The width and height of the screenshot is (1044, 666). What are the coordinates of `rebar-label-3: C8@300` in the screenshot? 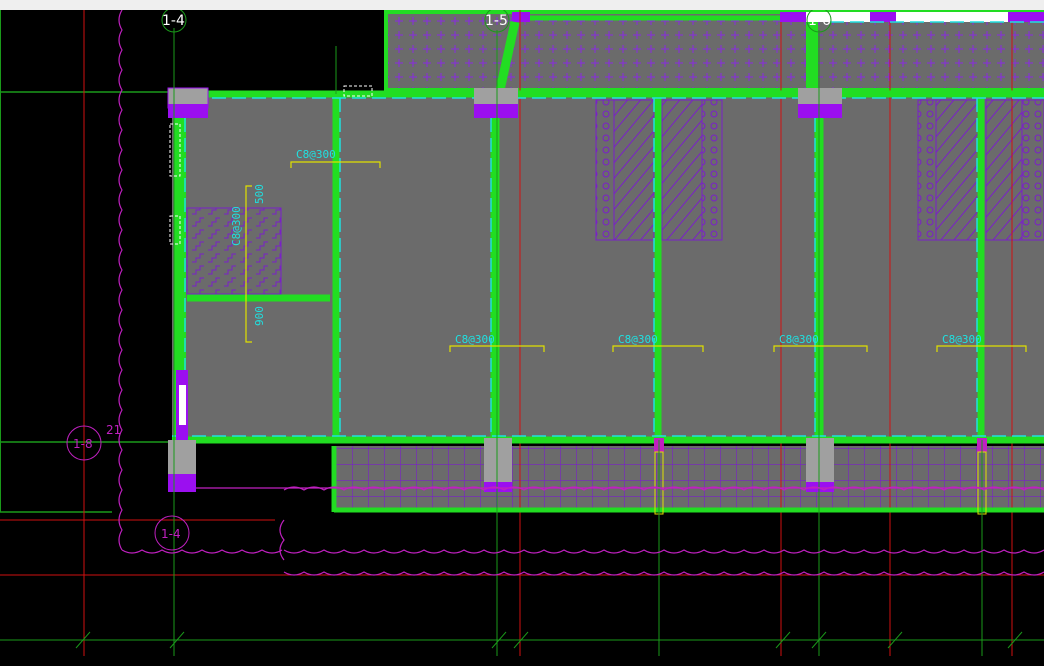 It's located at (638, 339).